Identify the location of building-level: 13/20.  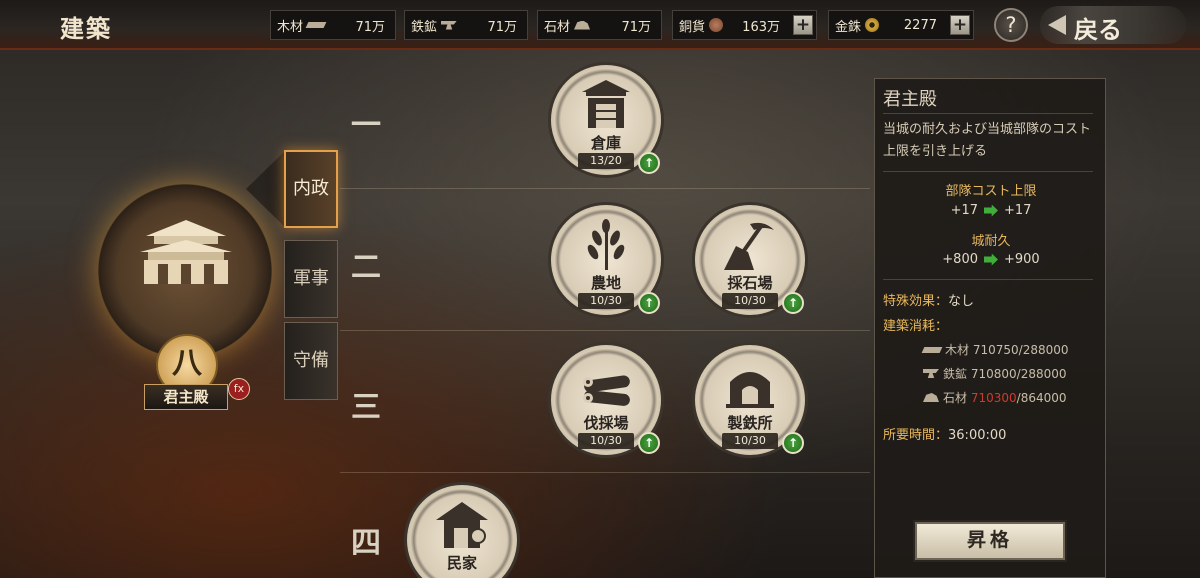
(606, 161).